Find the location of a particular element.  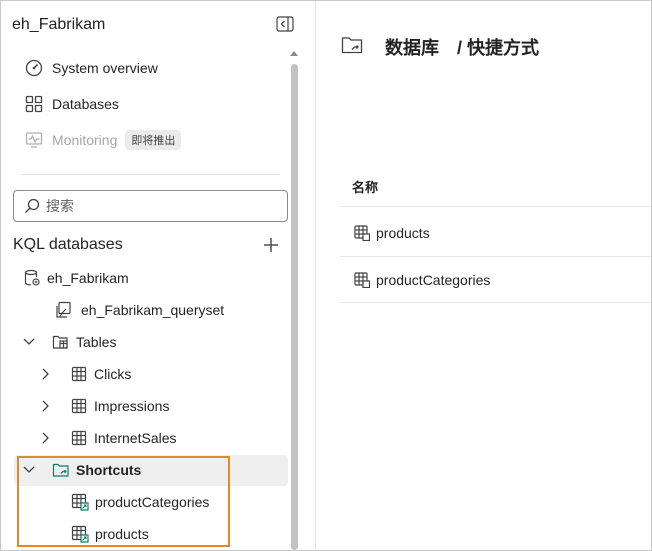

database-icon is located at coordinates (32, 278).